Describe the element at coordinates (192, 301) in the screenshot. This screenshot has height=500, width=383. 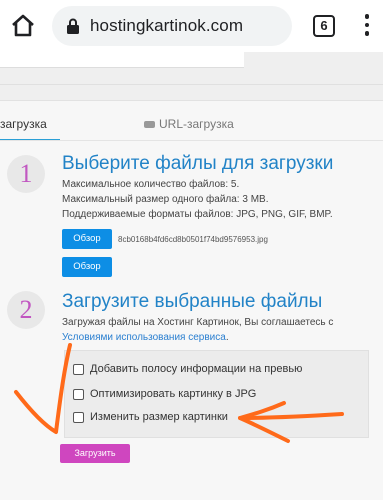
I see `step-2-title: Загрузите выбранные файлы` at that location.